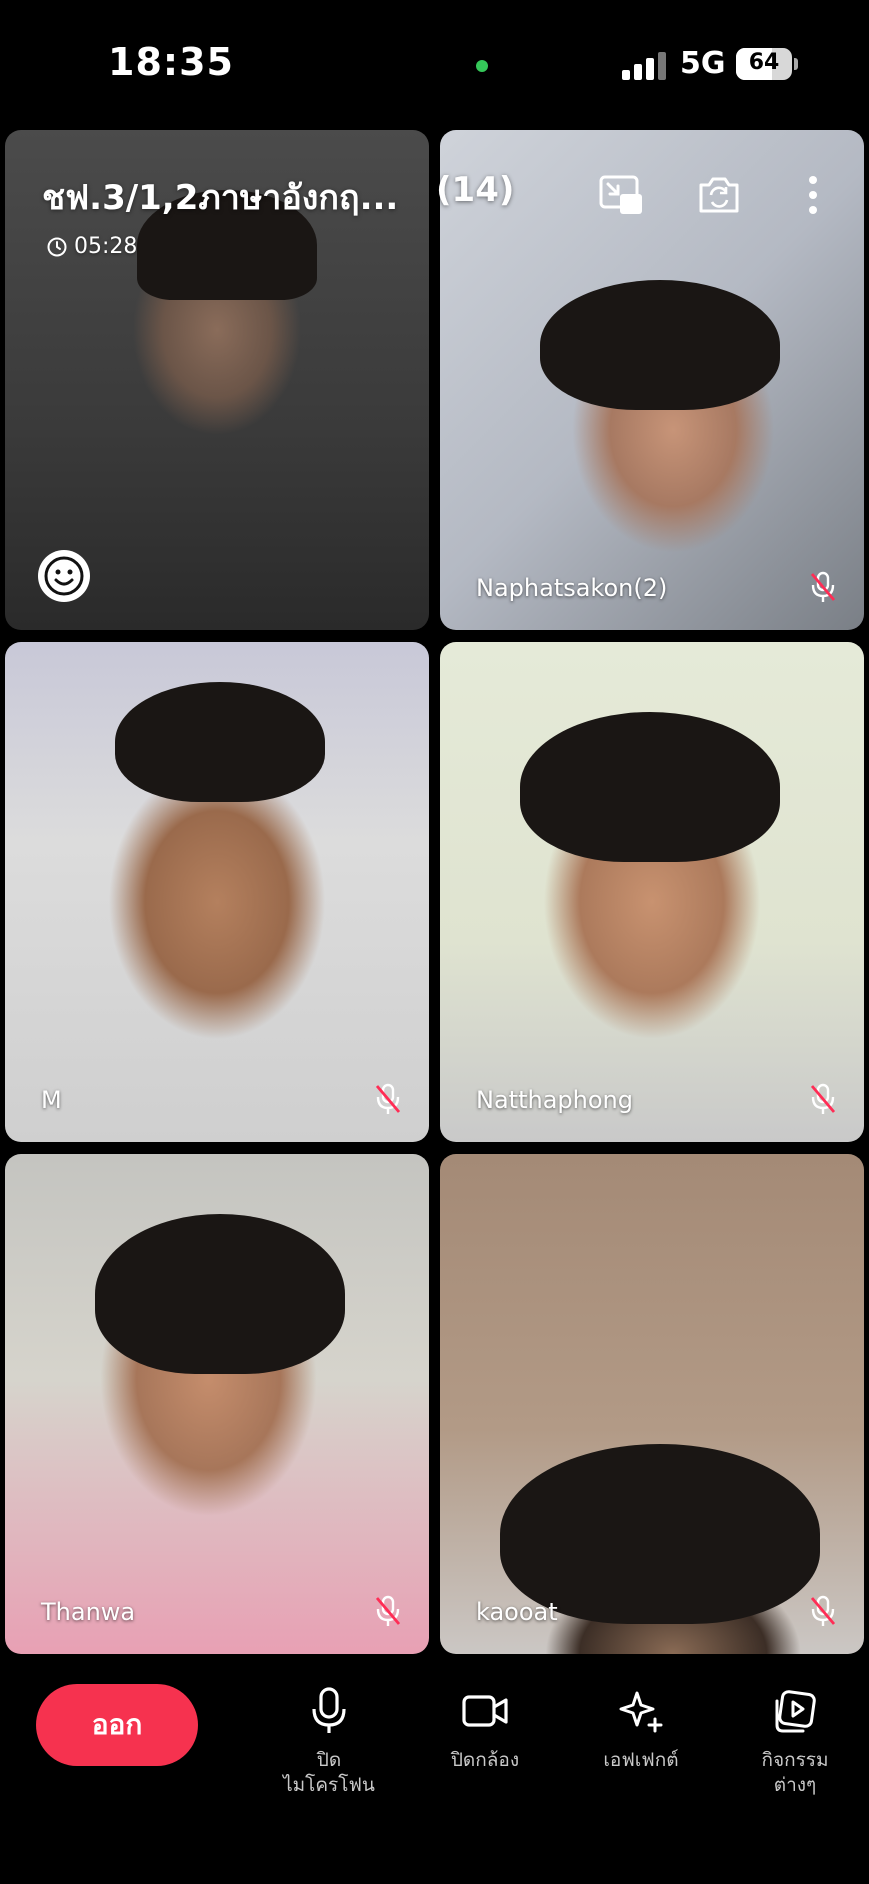 This screenshot has width=869, height=1884. I want to click on activities-button: กิจกรรม ต่างๆ, so click(795, 1741).